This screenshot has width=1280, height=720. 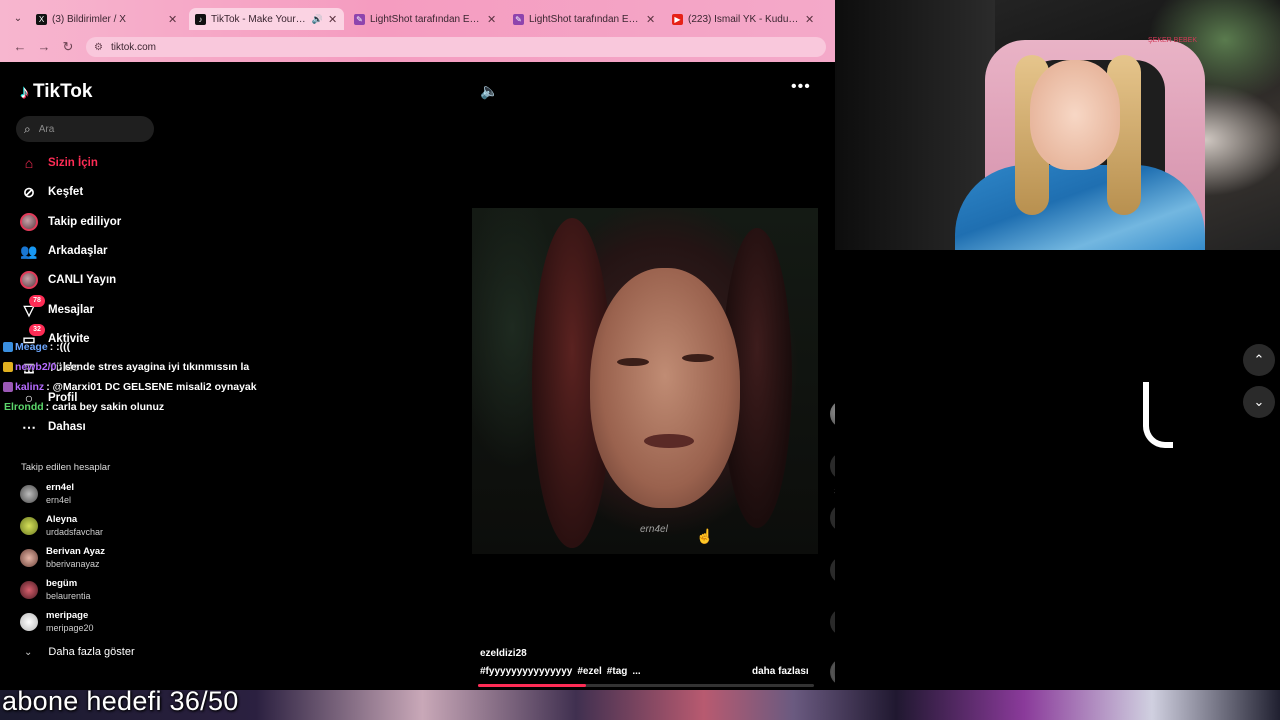 What do you see at coordinates (55, 590) in the screenshot?
I see `account-item: begüm belaurentia` at bounding box center [55, 590].